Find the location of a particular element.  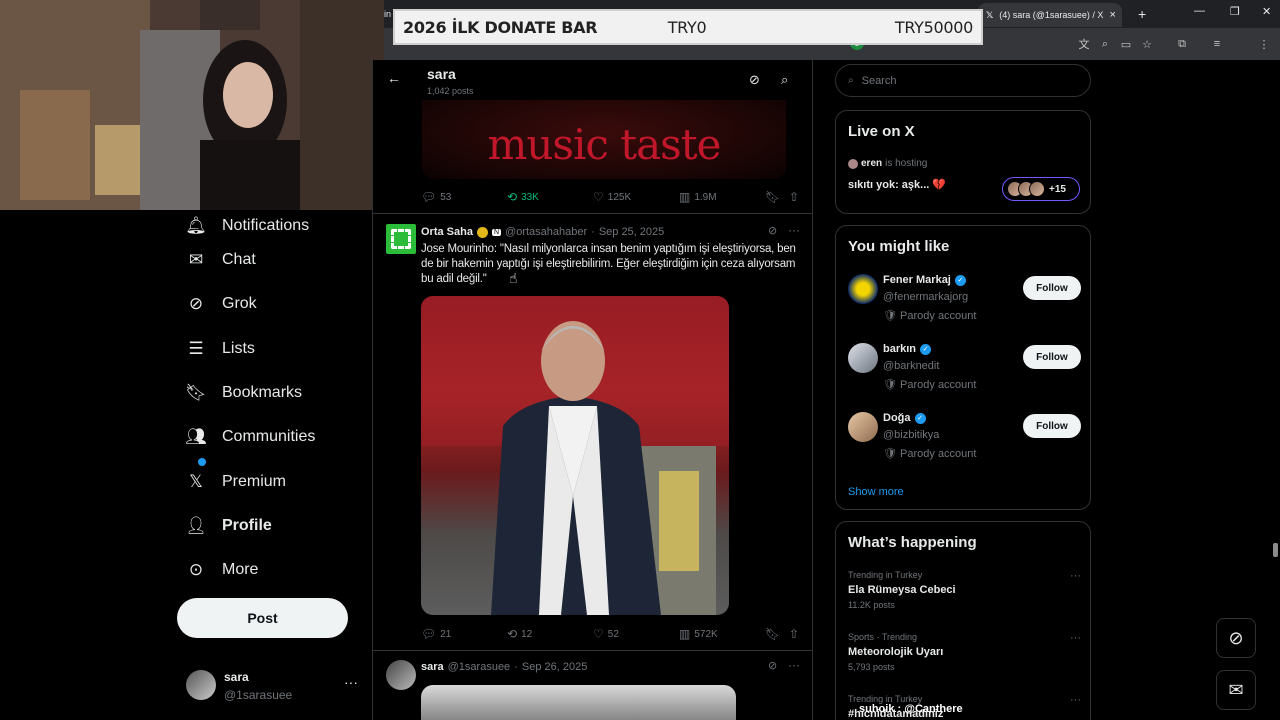

translate-icon: 文 is located at coordinates (1084, 44).